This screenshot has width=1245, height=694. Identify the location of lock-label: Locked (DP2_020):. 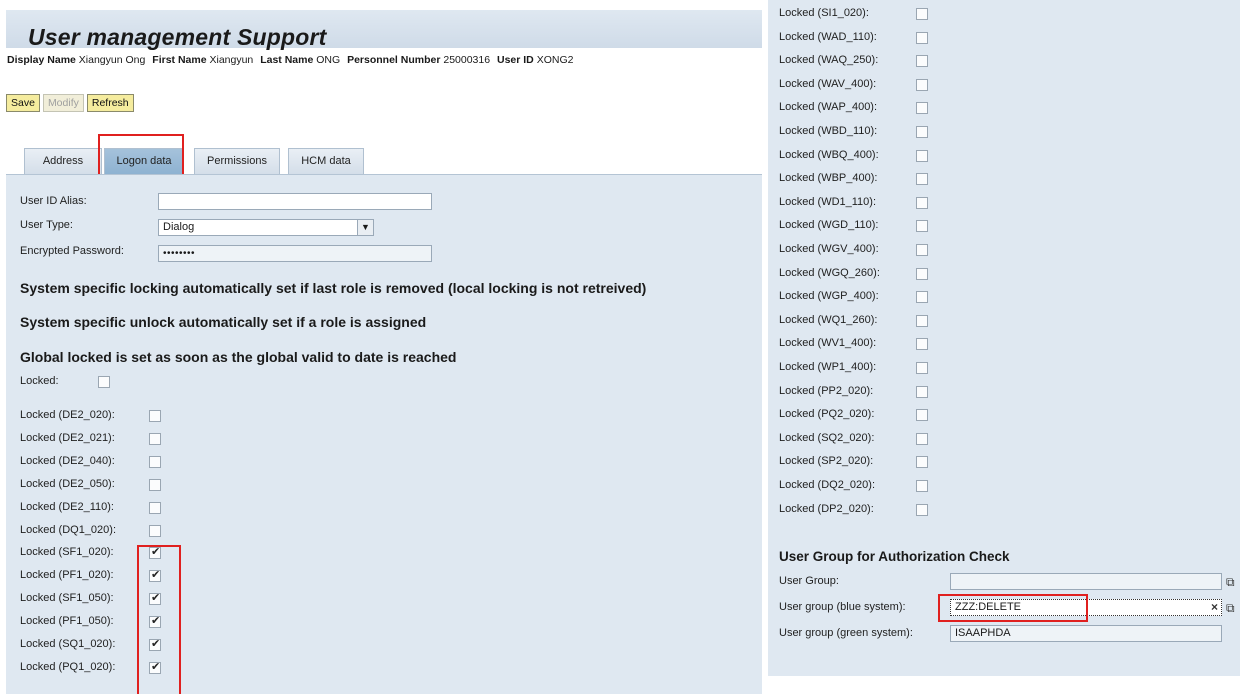
(826, 508).